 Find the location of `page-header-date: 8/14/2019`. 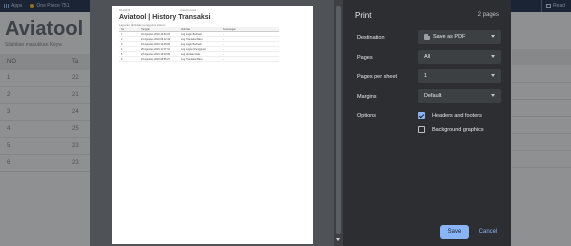

page-header-date: 8/14/2019 is located at coordinates (125, 10).